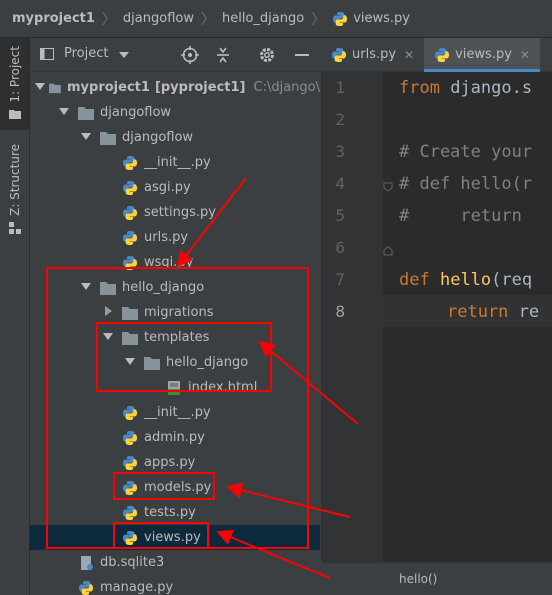  I want to click on tree-item: urls.py, so click(175, 237).